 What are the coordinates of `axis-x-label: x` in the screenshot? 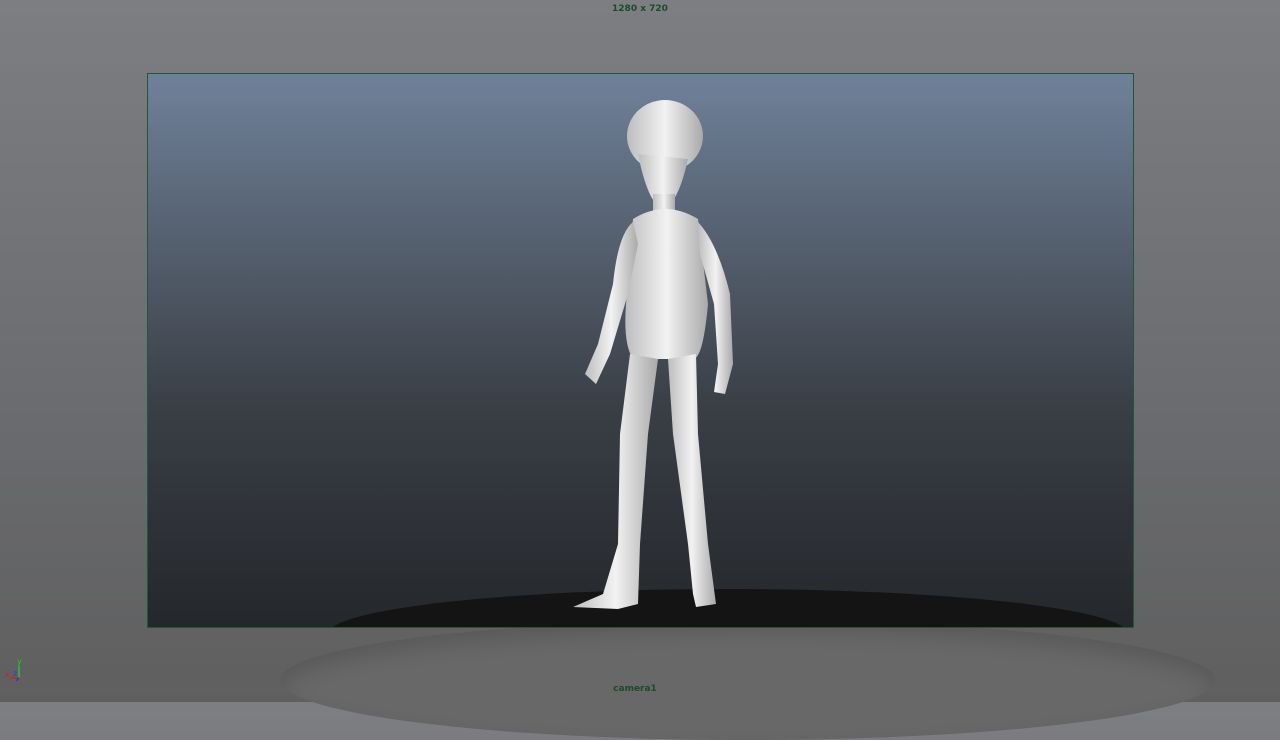 It's located at (7, 674).